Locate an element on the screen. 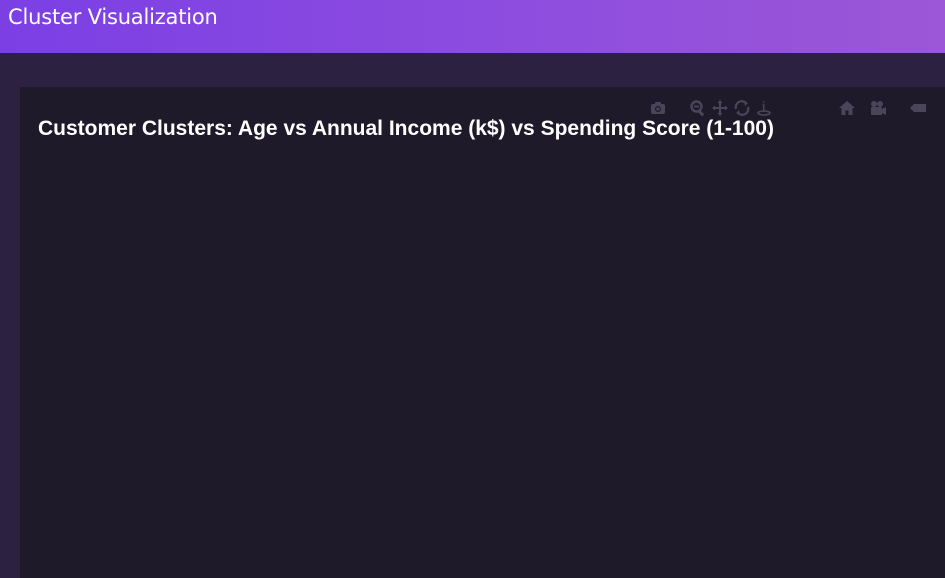 Image resolution: width=945 pixels, height=578 pixels. pan-icon is located at coordinates (720, 108).